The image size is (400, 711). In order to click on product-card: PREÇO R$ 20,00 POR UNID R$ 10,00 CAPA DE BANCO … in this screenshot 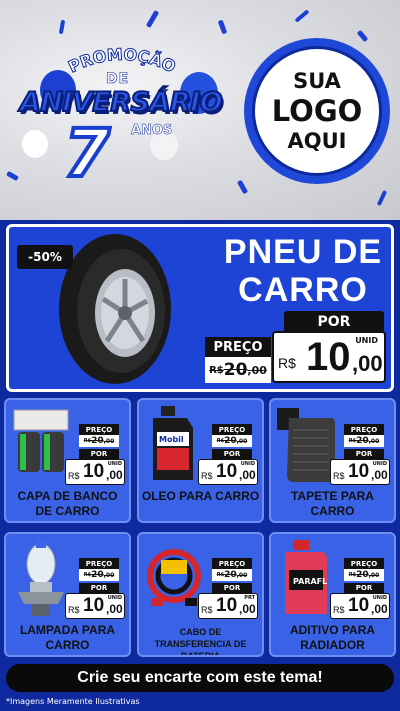, I will do `click(67, 460)`.